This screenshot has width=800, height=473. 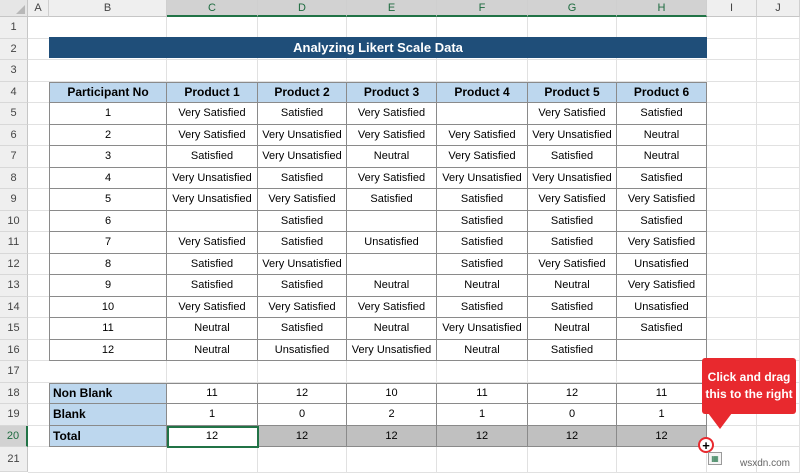 What do you see at coordinates (14, 8) in the screenshot?
I see `select-all-corner` at bounding box center [14, 8].